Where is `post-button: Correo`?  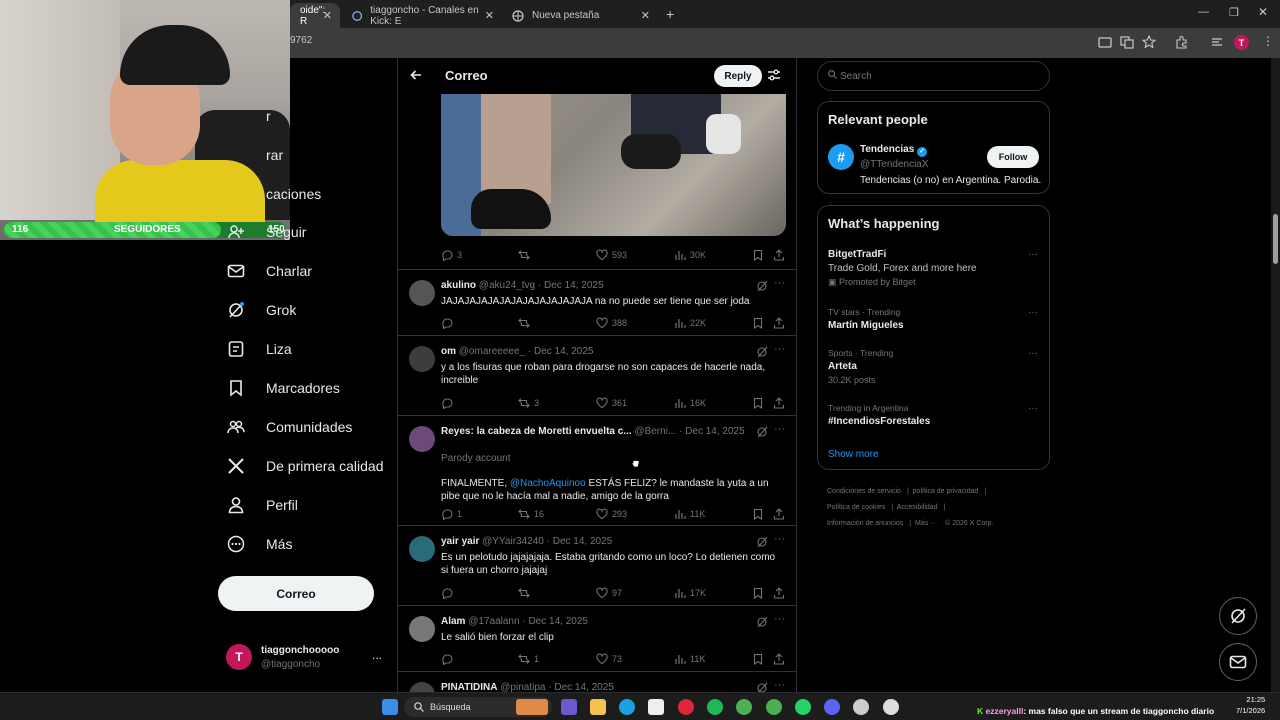 post-button: Correo is located at coordinates (296, 593).